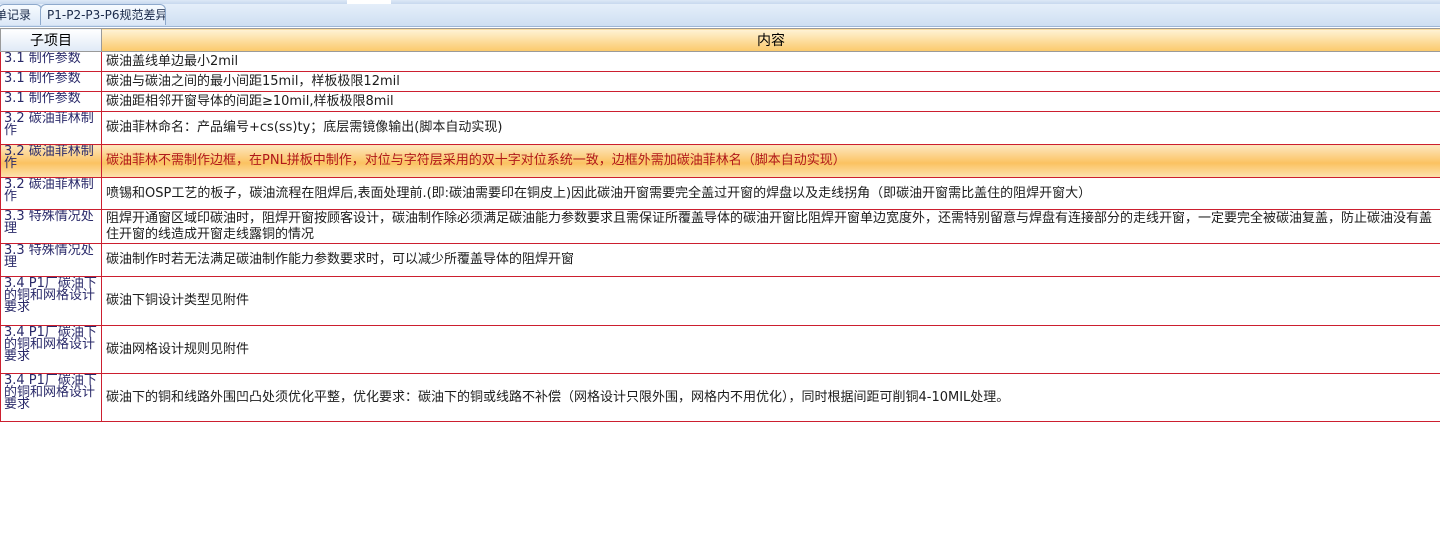 This screenshot has width=1440, height=537. I want to click on tab-records: 单记录, so click(21, 14).